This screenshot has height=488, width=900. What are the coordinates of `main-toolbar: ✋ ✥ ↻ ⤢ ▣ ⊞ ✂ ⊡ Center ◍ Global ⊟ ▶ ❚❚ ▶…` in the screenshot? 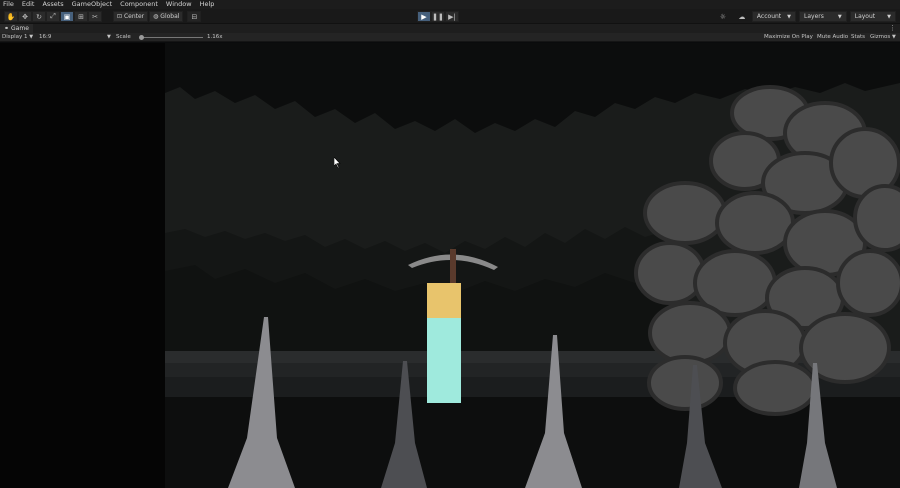 It's located at (450, 16).